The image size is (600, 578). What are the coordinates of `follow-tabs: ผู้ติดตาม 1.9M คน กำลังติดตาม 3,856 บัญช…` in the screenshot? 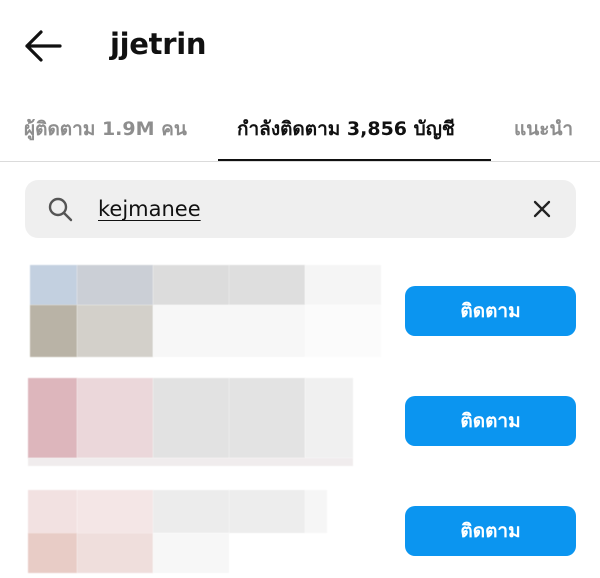 It's located at (300, 131).